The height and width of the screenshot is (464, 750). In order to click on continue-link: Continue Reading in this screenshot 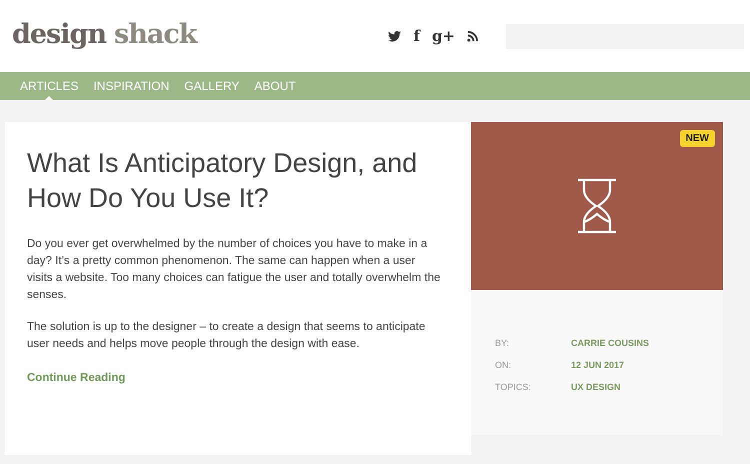, I will do `click(76, 378)`.